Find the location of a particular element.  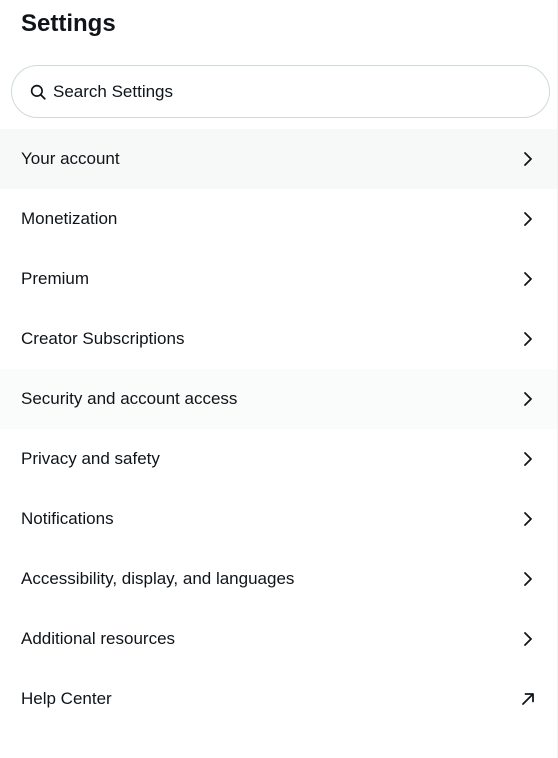

menu-item-security-and-account-access: Security and account access is located at coordinates (279, 399).